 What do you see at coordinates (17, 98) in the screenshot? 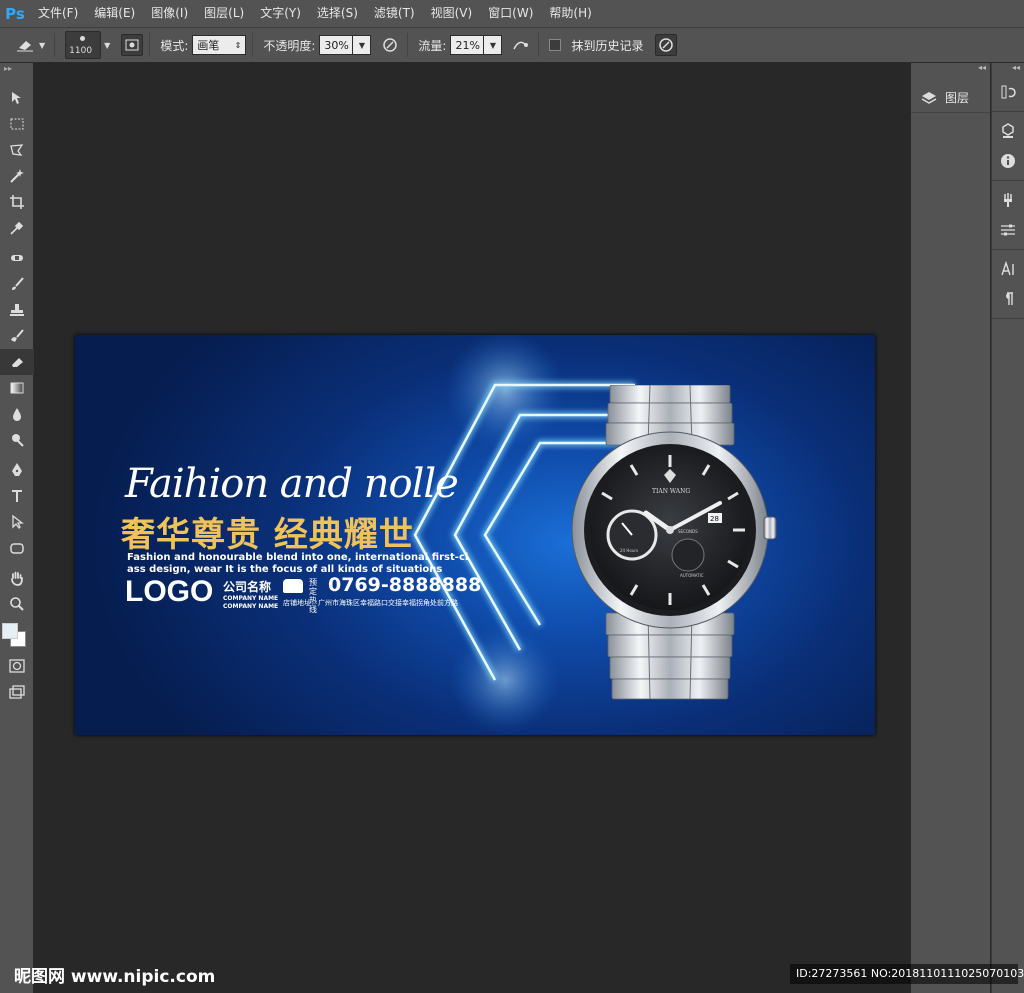
I see `move-tool-icon` at bounding box center [17, 98].